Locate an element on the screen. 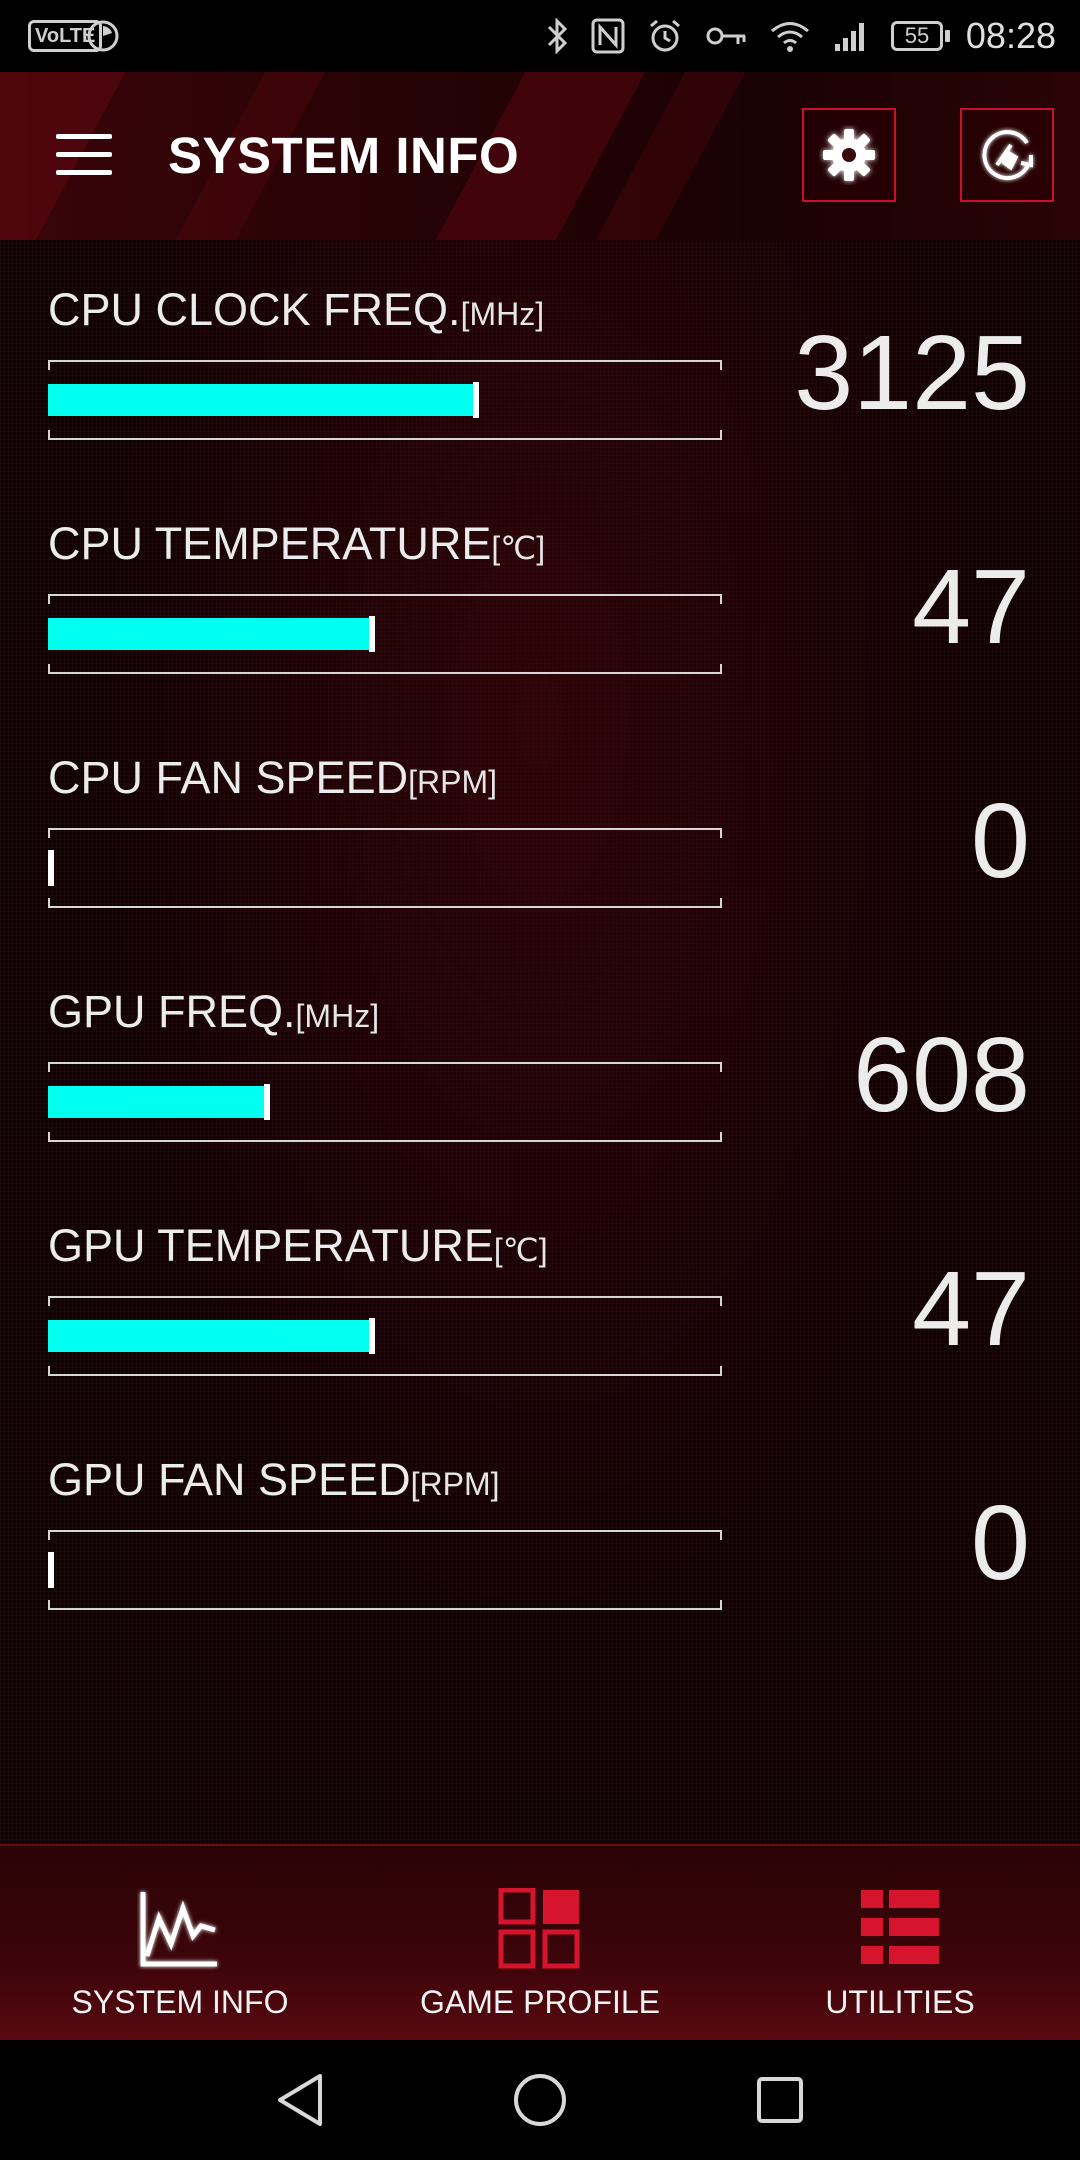 The height and width of the screenshot is (2160, 1080). nav-item-utilities: UTILITIES is located at coordinates (900, 1944).